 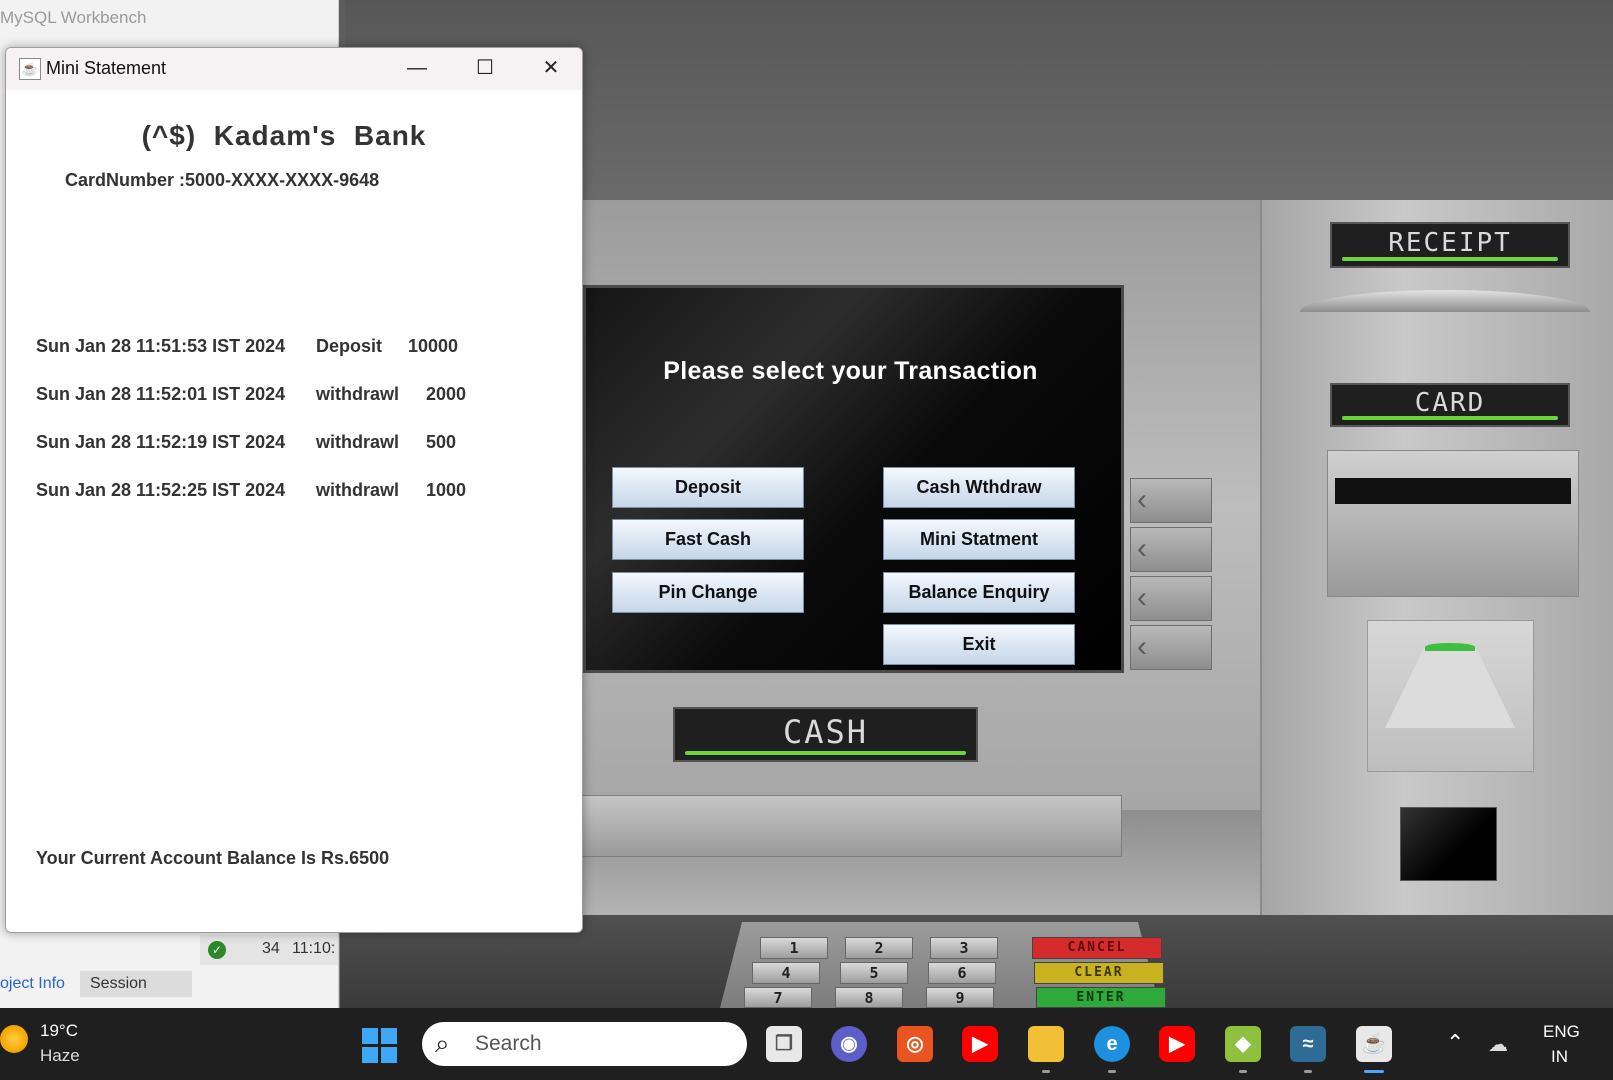 What do you see at coordinates (584, 1044) in the screenshot?
I see `taskbar-search-input` at bounding box center [584, 1044].